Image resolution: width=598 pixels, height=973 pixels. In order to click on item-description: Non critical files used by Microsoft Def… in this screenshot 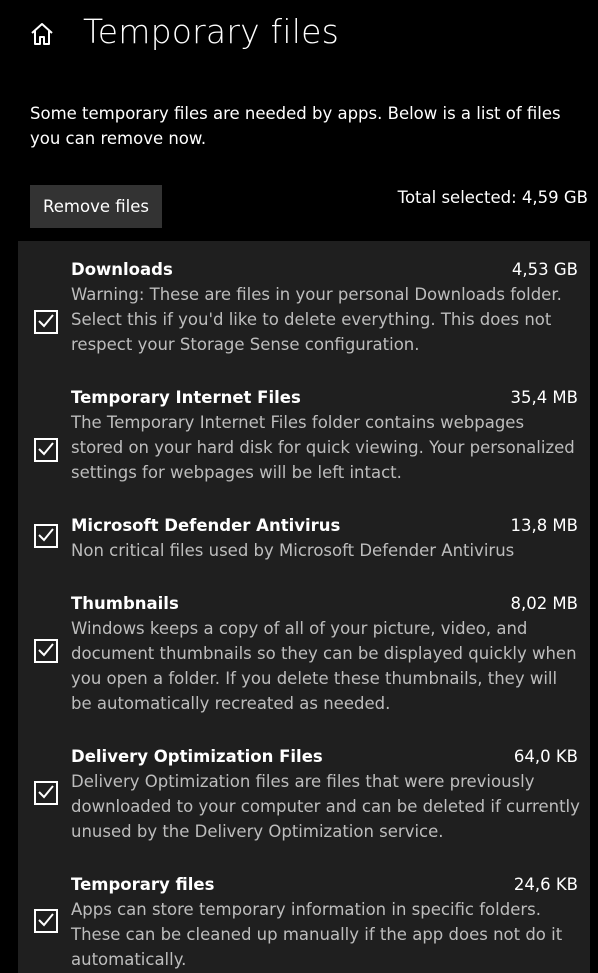, I will do `click(293, 550)`.